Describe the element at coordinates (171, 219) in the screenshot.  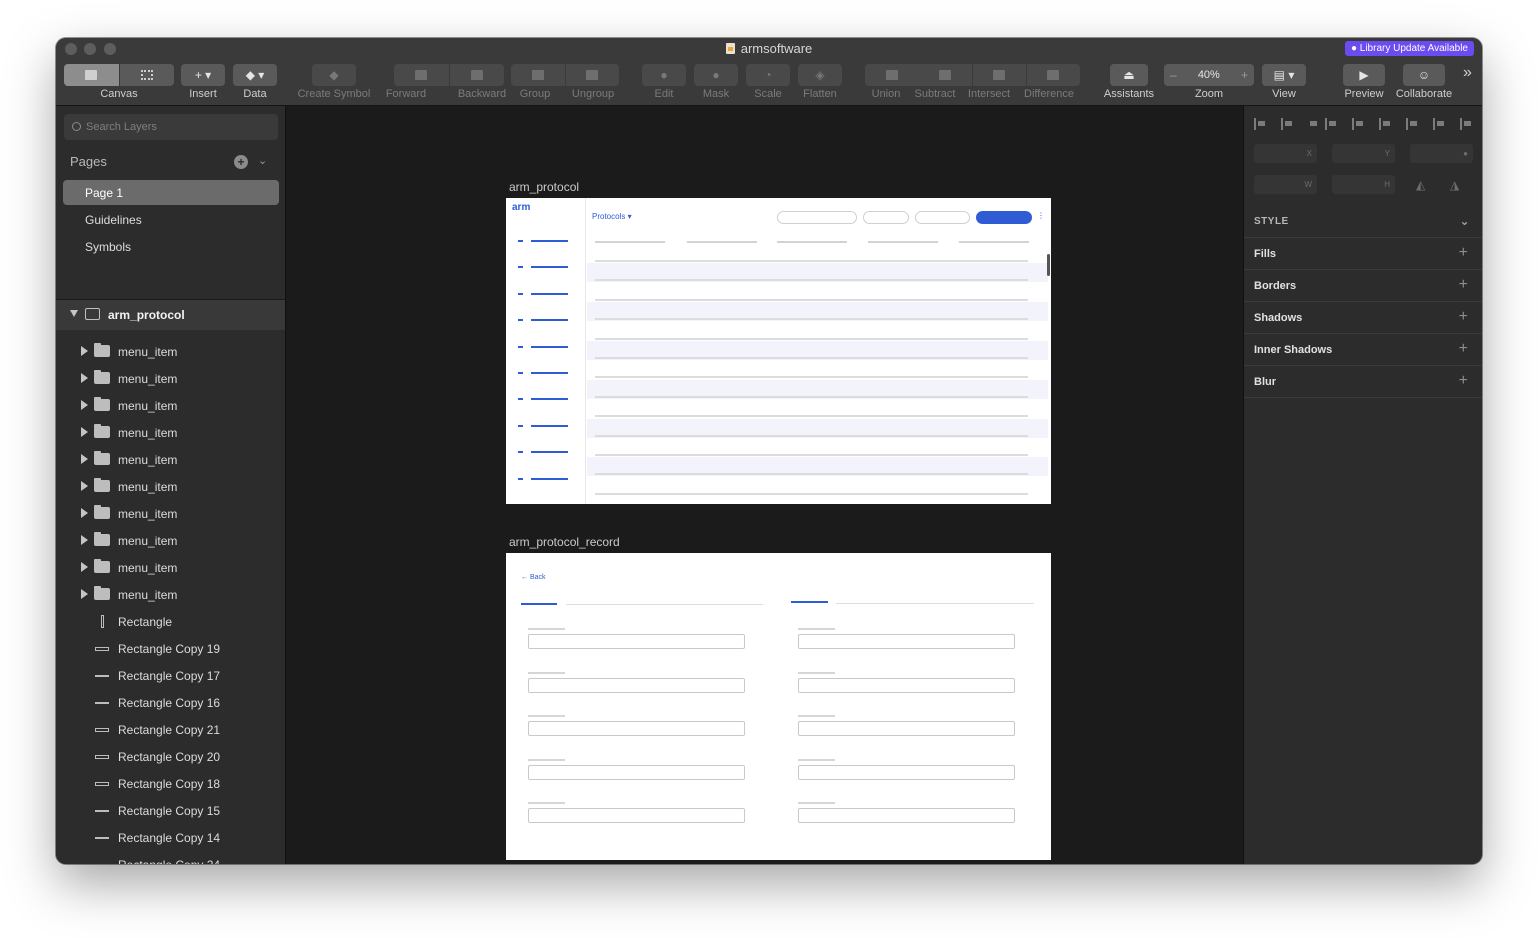
I see `page-item-guidelines: Guidelines` at that location.